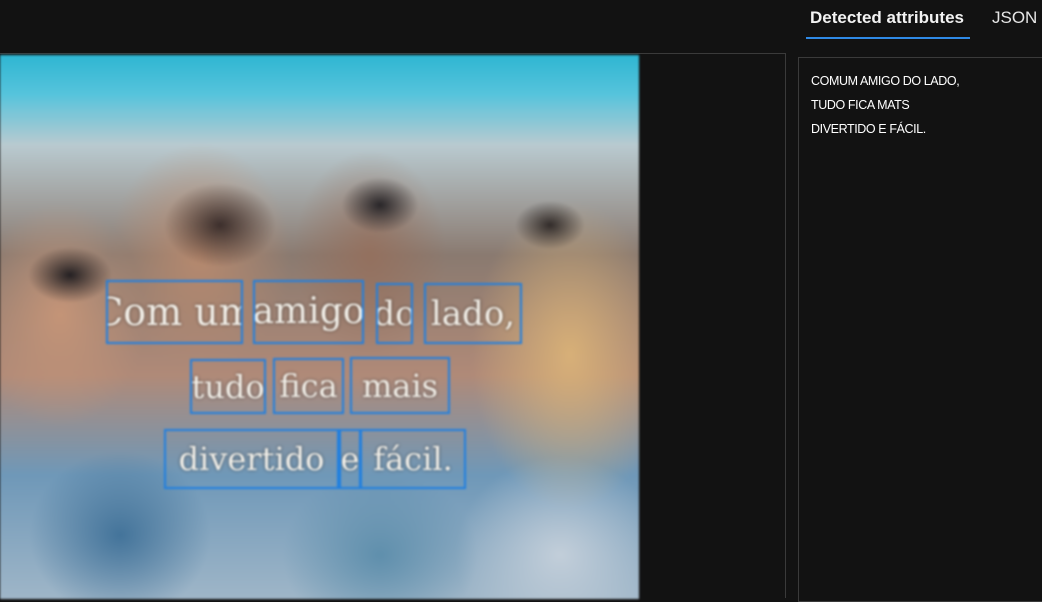 This screenshot has height=602, width=1042. I want to click on tab-json: JSON, so click(1014, 19).